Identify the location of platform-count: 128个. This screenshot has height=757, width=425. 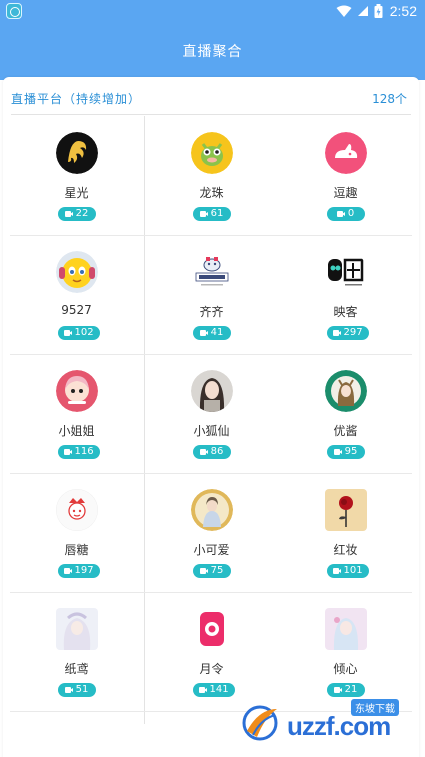
(389, 99).